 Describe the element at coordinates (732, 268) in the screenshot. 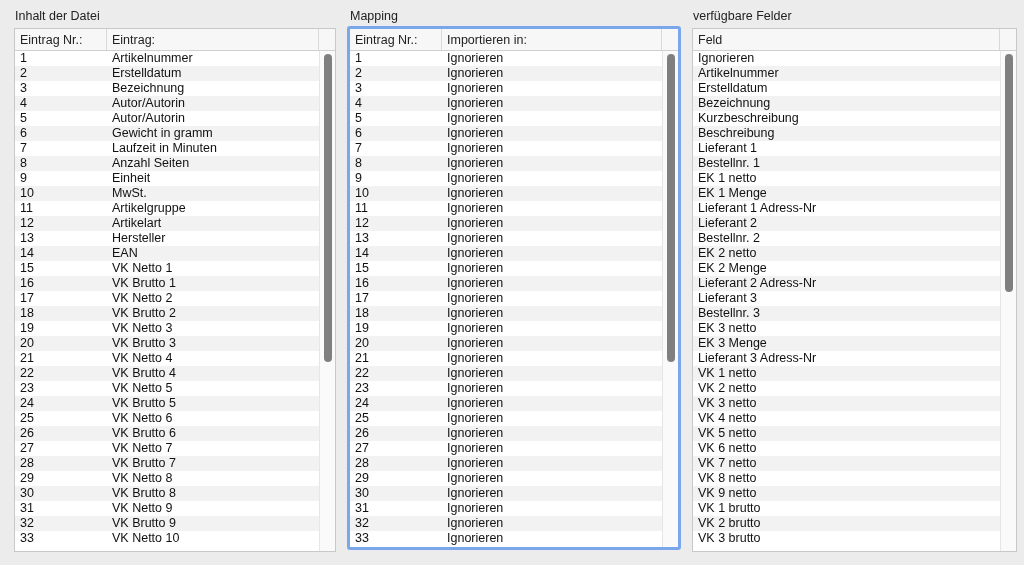

I see `table-cell-text: EK 2 Menge` at that location.